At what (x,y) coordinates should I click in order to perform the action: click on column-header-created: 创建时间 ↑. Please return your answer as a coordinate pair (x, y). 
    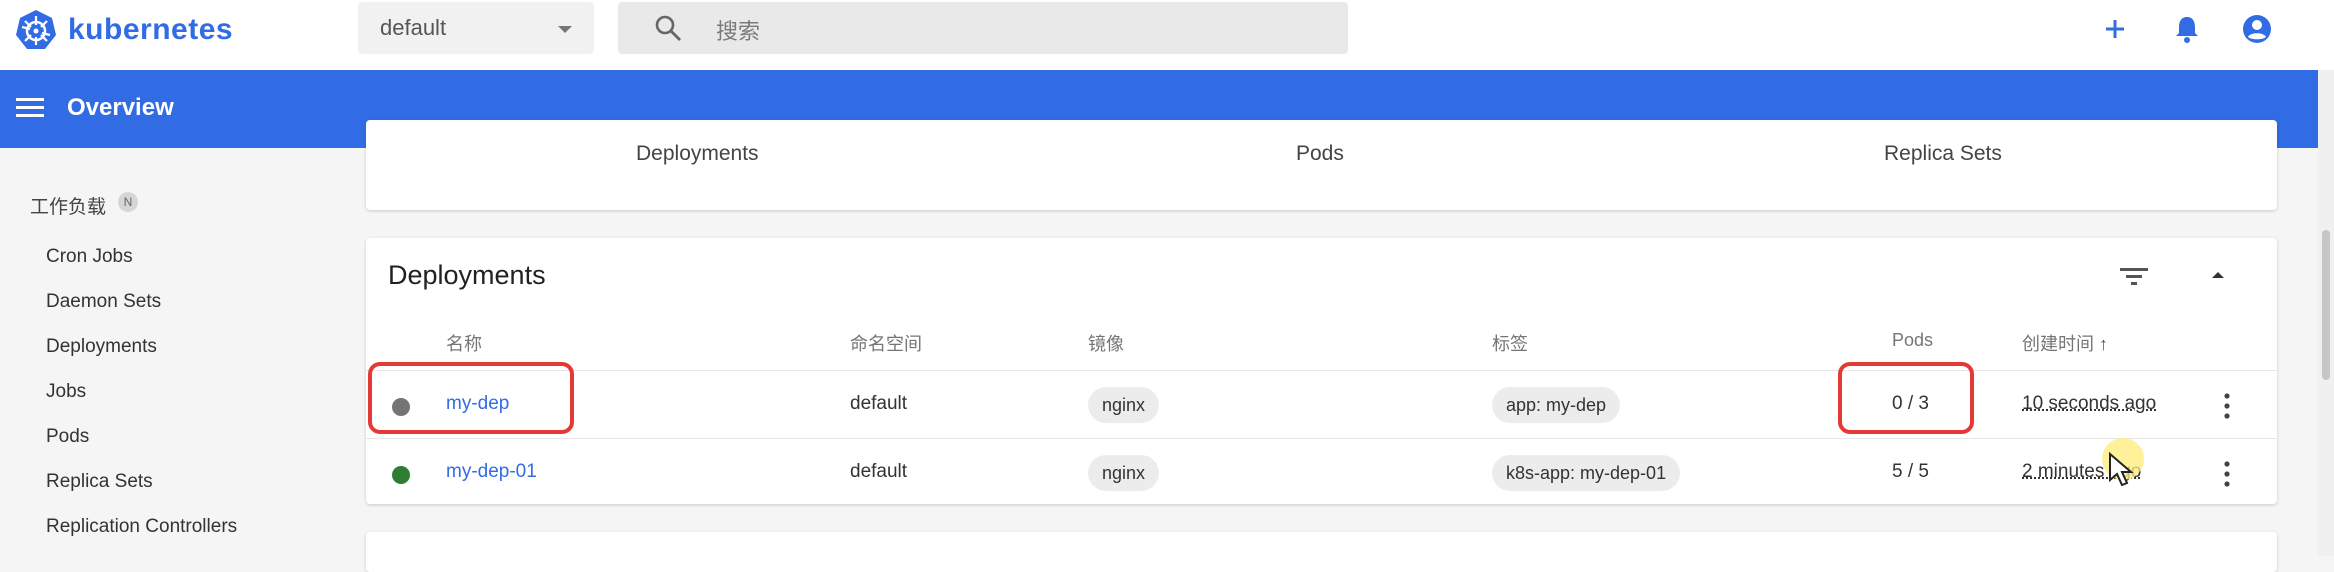
    Looking at the image, I should click on (2065, 343).